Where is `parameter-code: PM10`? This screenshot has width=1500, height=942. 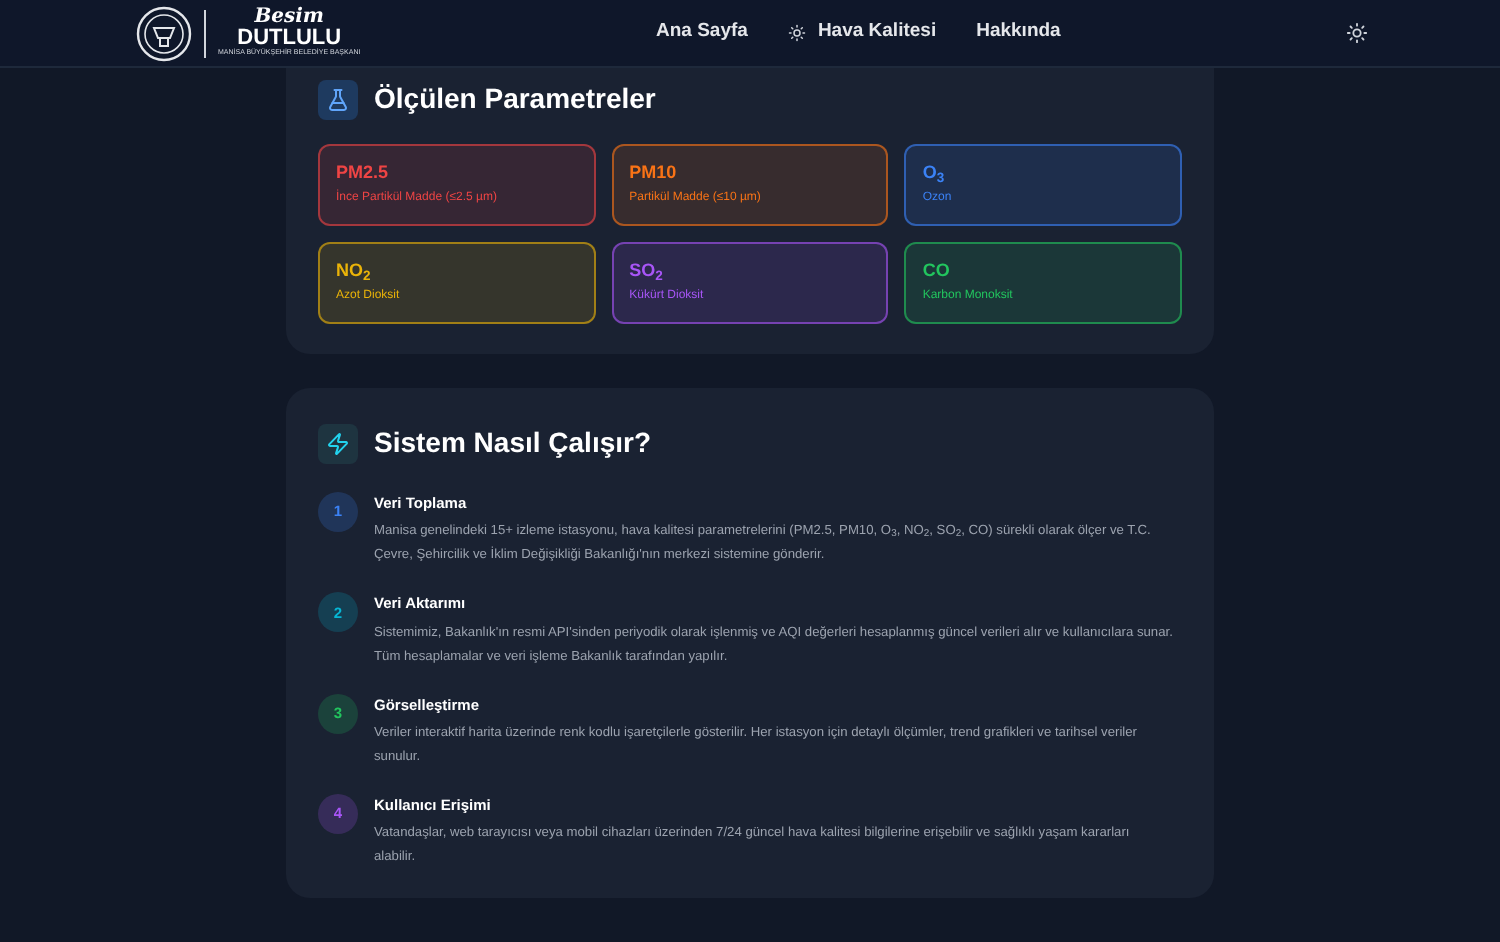 parameter-code: PM10 is located at coordinates (654, 173).